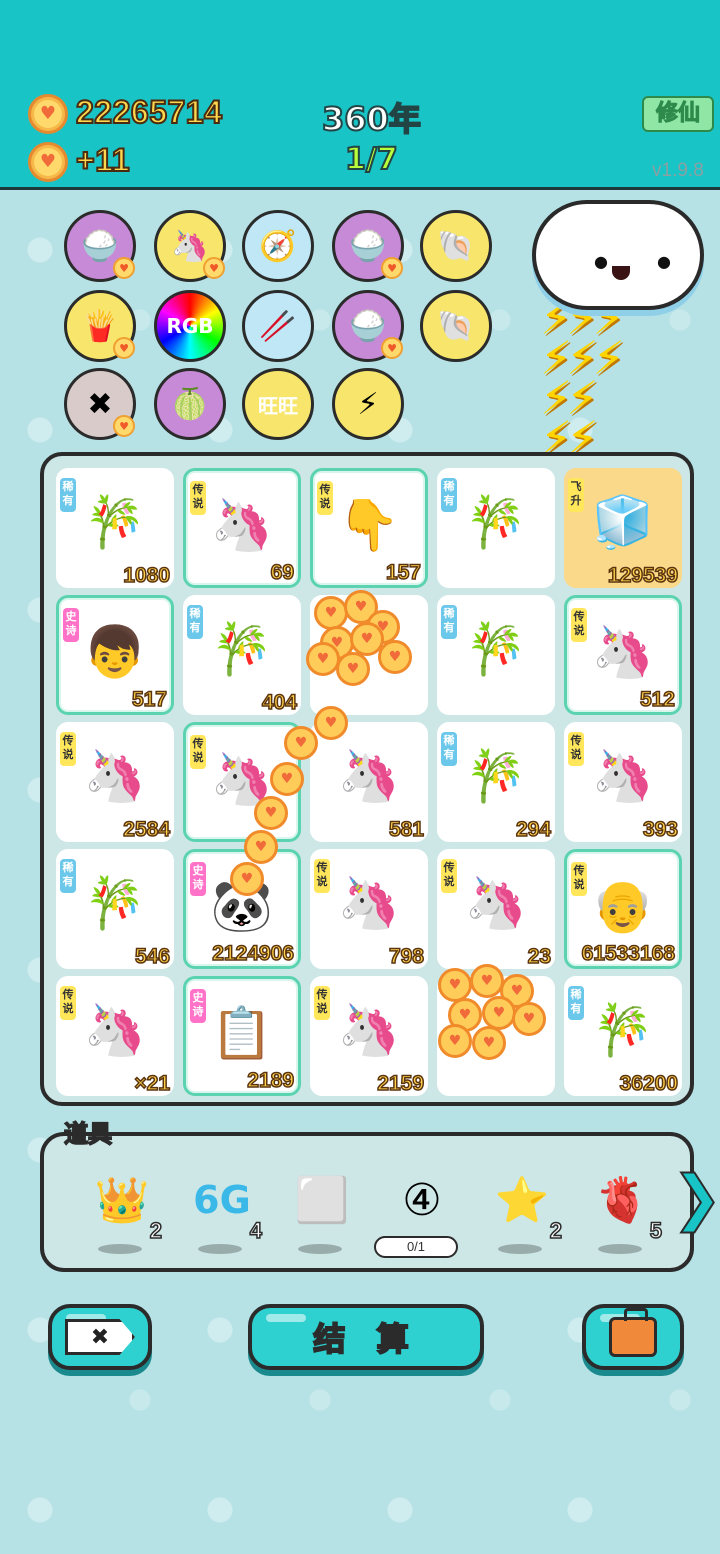 Image resolution: width=720 pixels, height=1554 pixels. I want to click on cell-value: 294, so click(533, 829).